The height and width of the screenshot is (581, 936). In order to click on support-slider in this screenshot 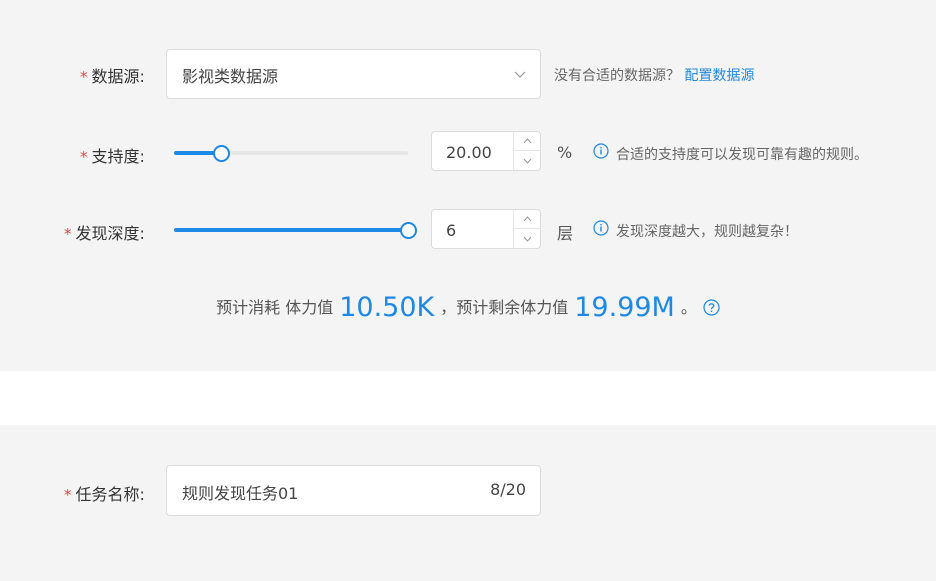, I will do `click(291, 153)`.